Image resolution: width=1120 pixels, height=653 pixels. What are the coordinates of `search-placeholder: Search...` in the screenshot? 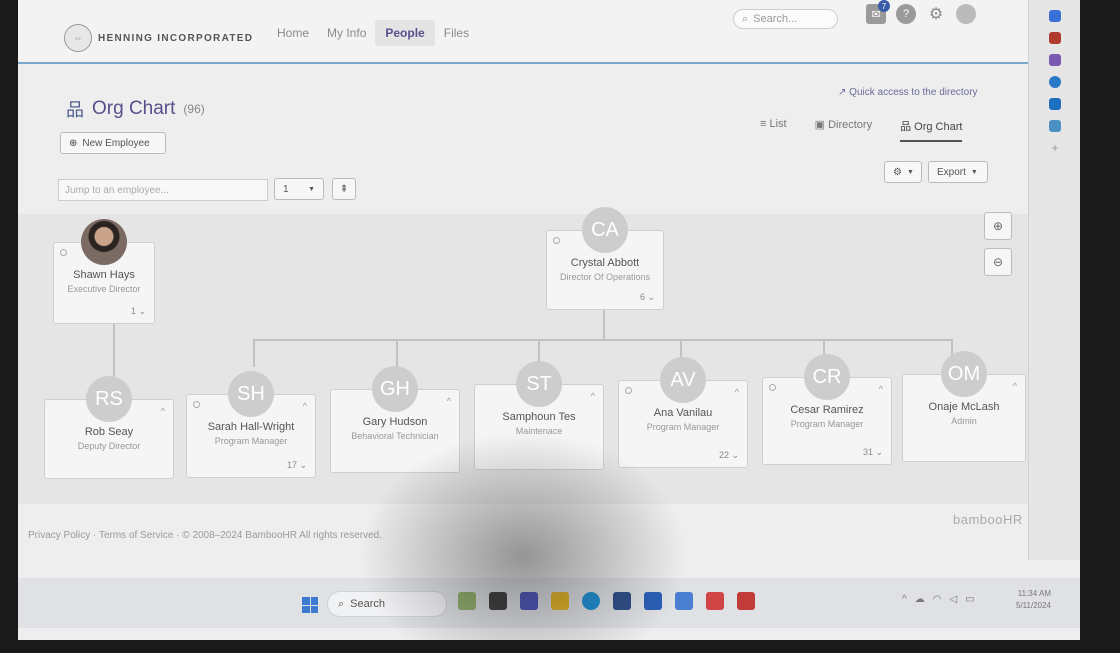 It's located at (775, 19).